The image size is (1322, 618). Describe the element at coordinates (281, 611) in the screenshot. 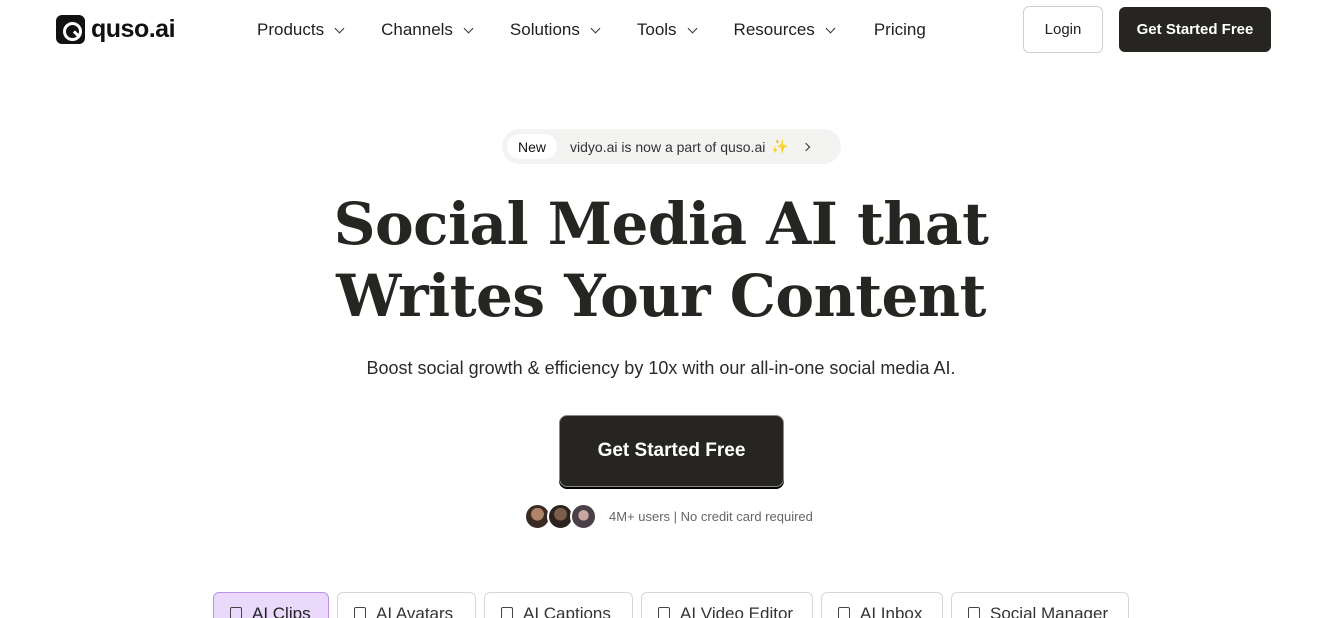

I see `tab-label: AI Clips` at that location.